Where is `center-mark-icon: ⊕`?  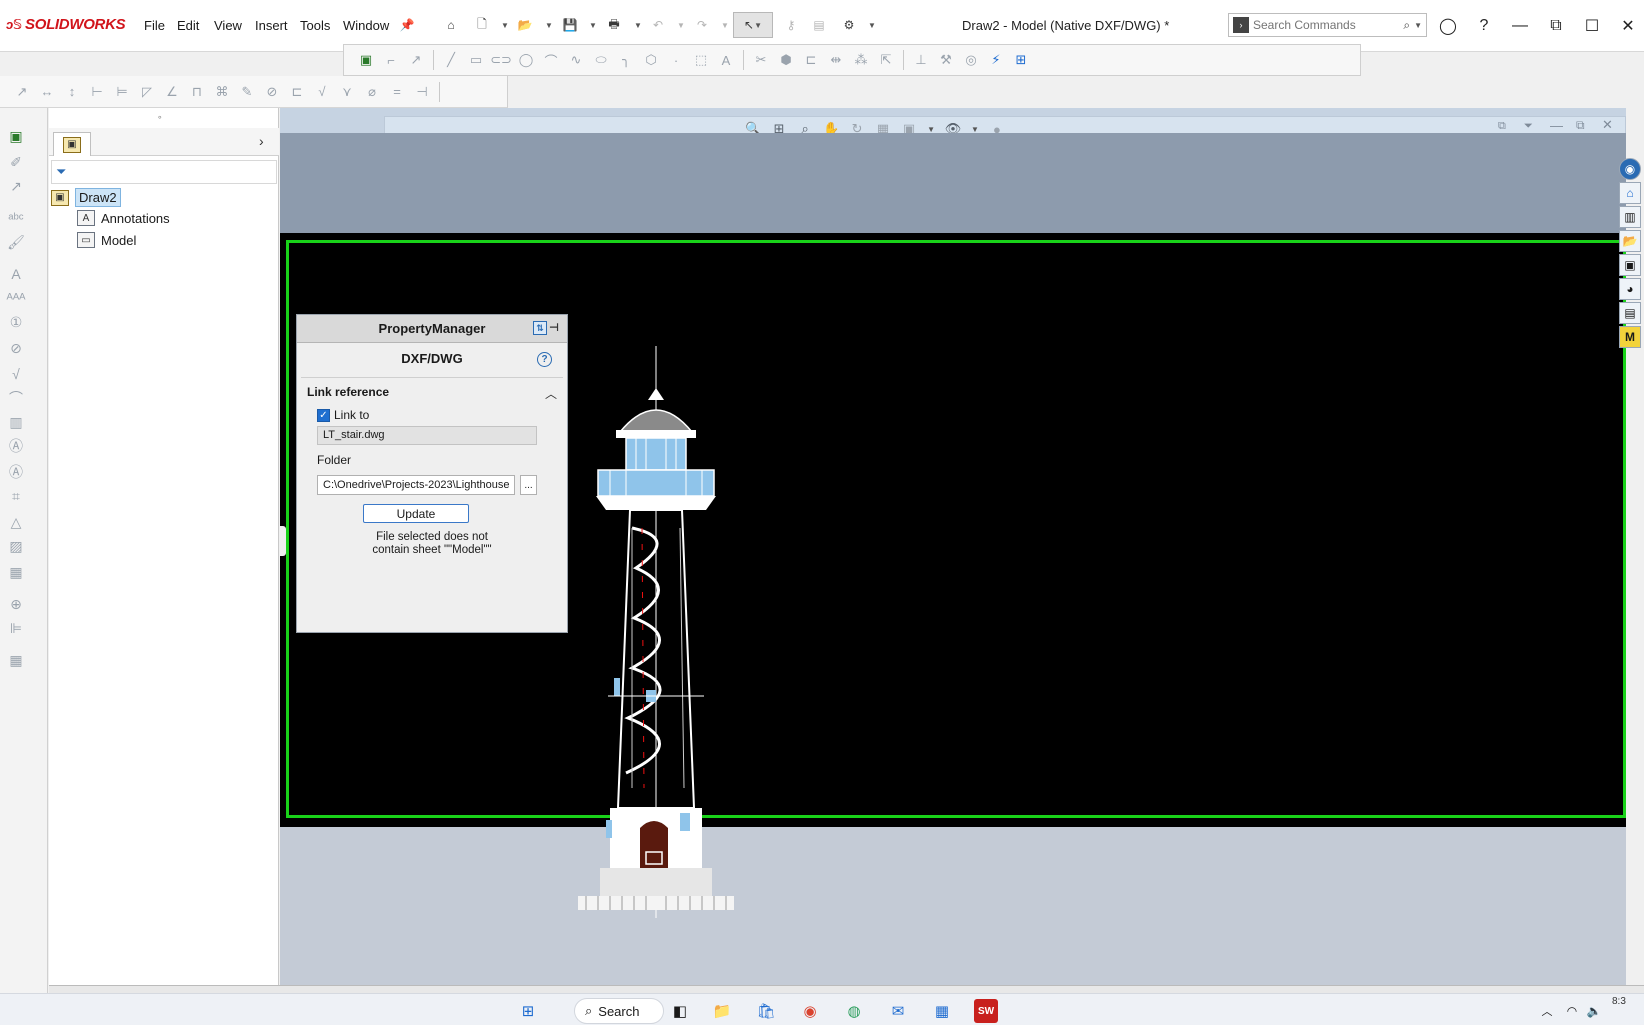
center-mark-icon: ⊕ is located at coordinates (16, 604).